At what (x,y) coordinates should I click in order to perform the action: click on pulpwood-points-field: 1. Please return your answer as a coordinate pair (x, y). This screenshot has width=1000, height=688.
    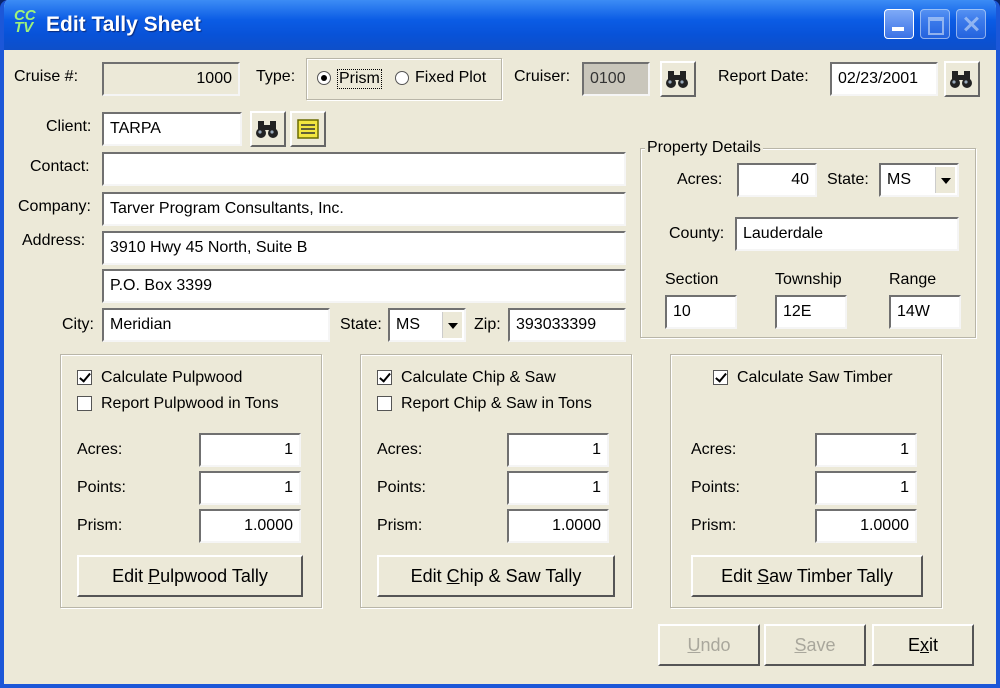
    Looking at the image, I should click on (250, 488).